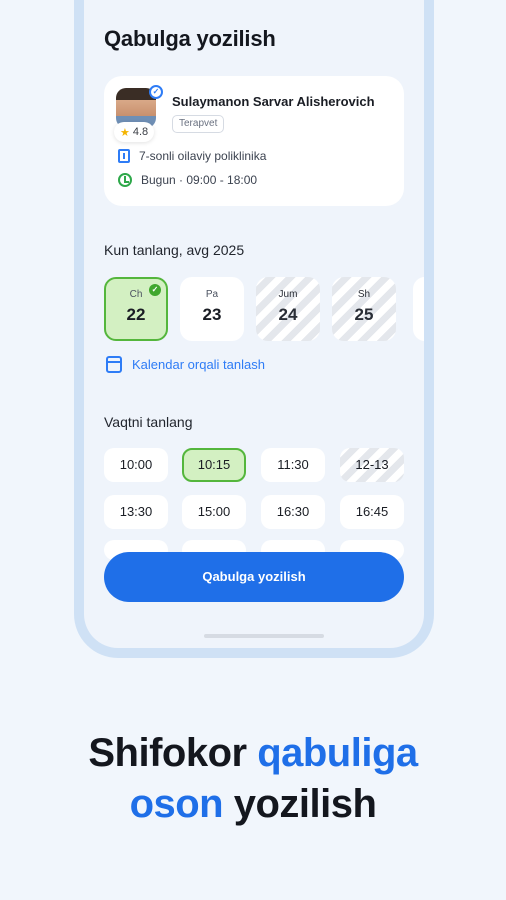 The image size is (506, 900). What do you see at coordinates (136, 314) in the screenshot?
I see `day-number: 22` at bounding box center [136, 314].